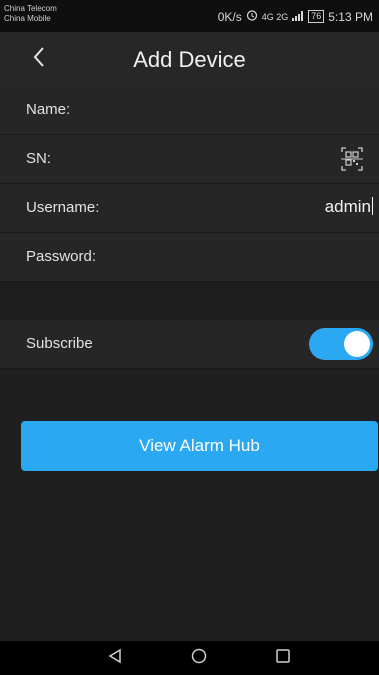  I want to click on alarm-clock-icon, so click(252, 16).